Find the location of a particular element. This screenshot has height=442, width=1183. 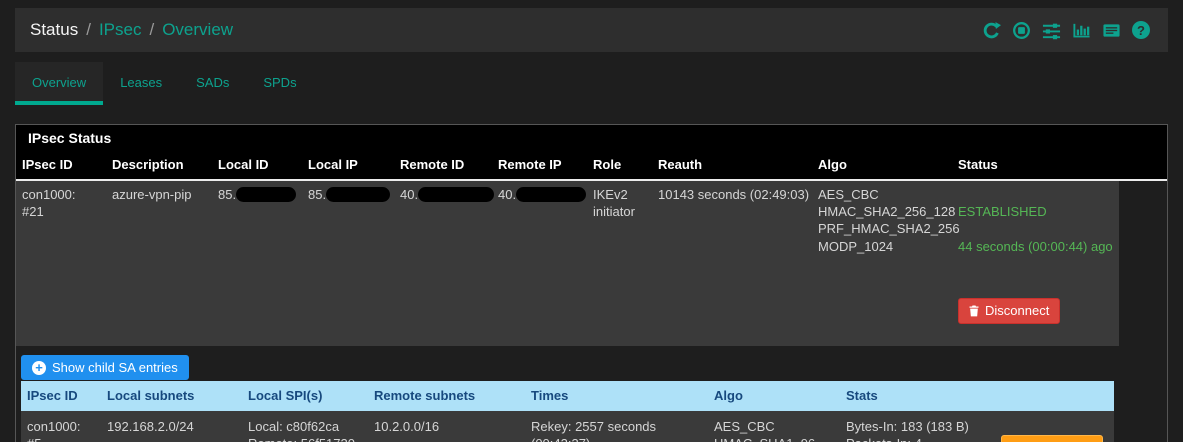

remote-ip-prefix: 40. is located at coordinates (507, 195).